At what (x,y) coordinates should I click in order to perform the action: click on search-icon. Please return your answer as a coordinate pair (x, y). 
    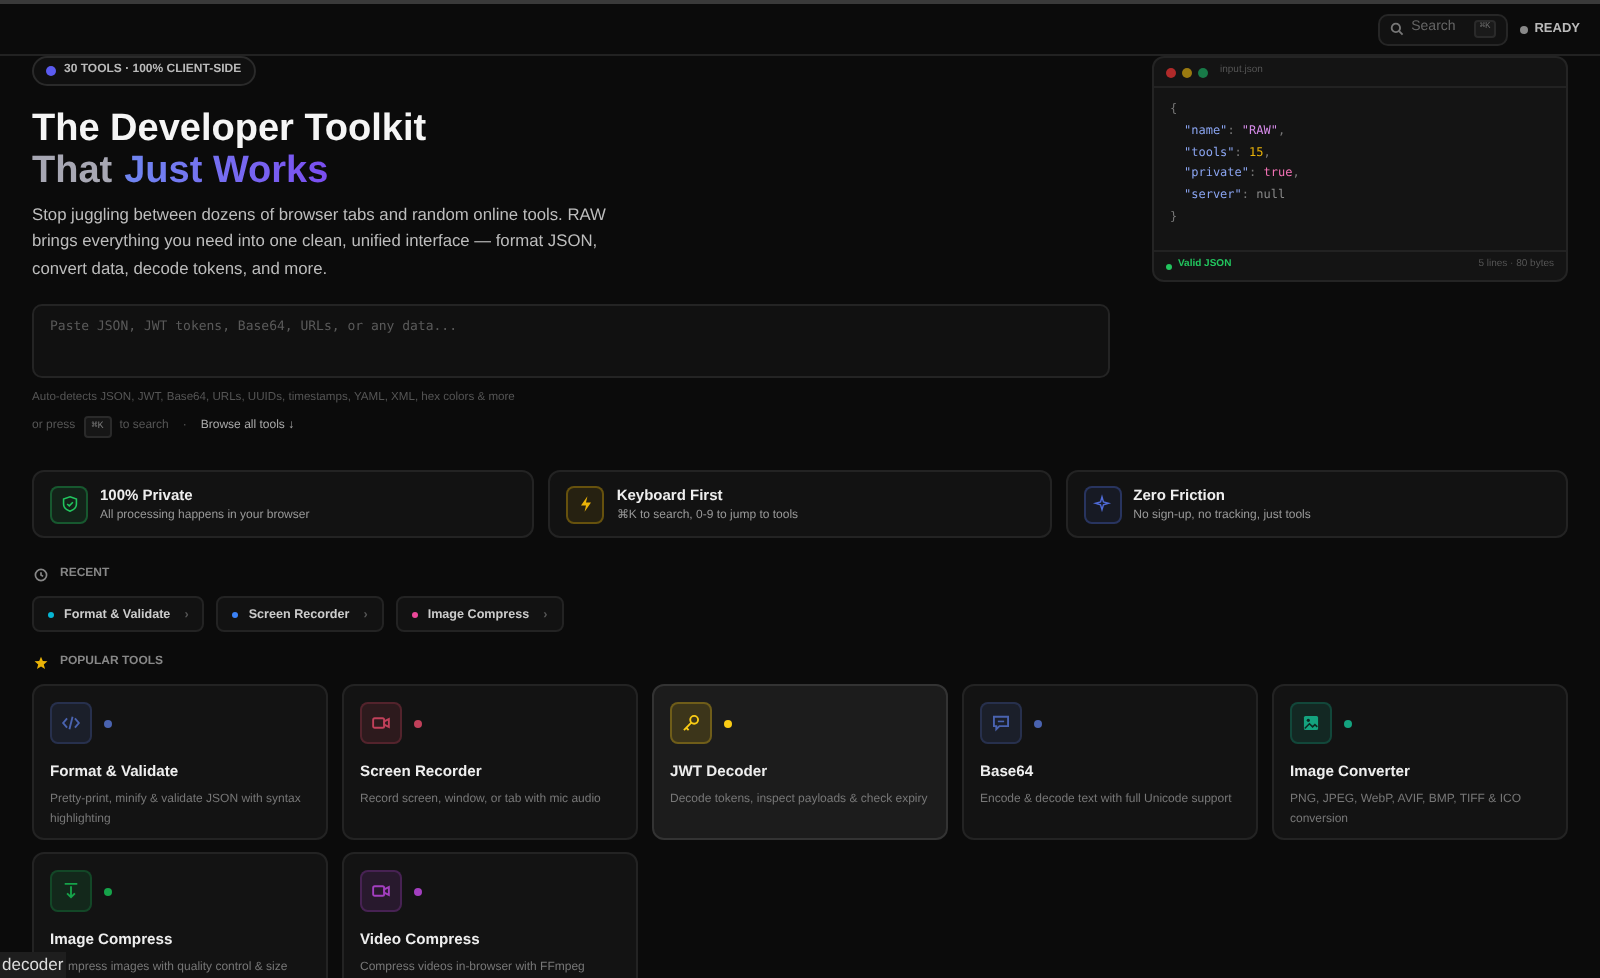
    Looking at the image, I should click on (1396, 29).